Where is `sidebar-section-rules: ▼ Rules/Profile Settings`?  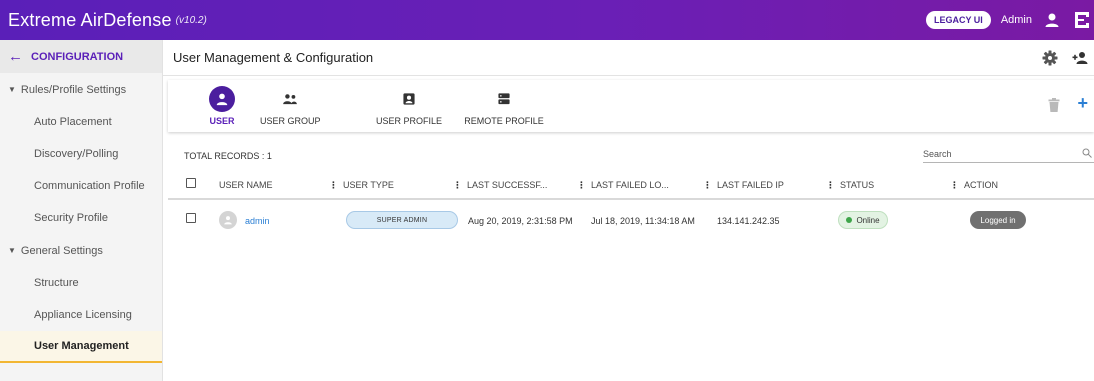 sidebar-section-rules: ▼ Rules/Profile Settings is located at coordinates (81, 89).